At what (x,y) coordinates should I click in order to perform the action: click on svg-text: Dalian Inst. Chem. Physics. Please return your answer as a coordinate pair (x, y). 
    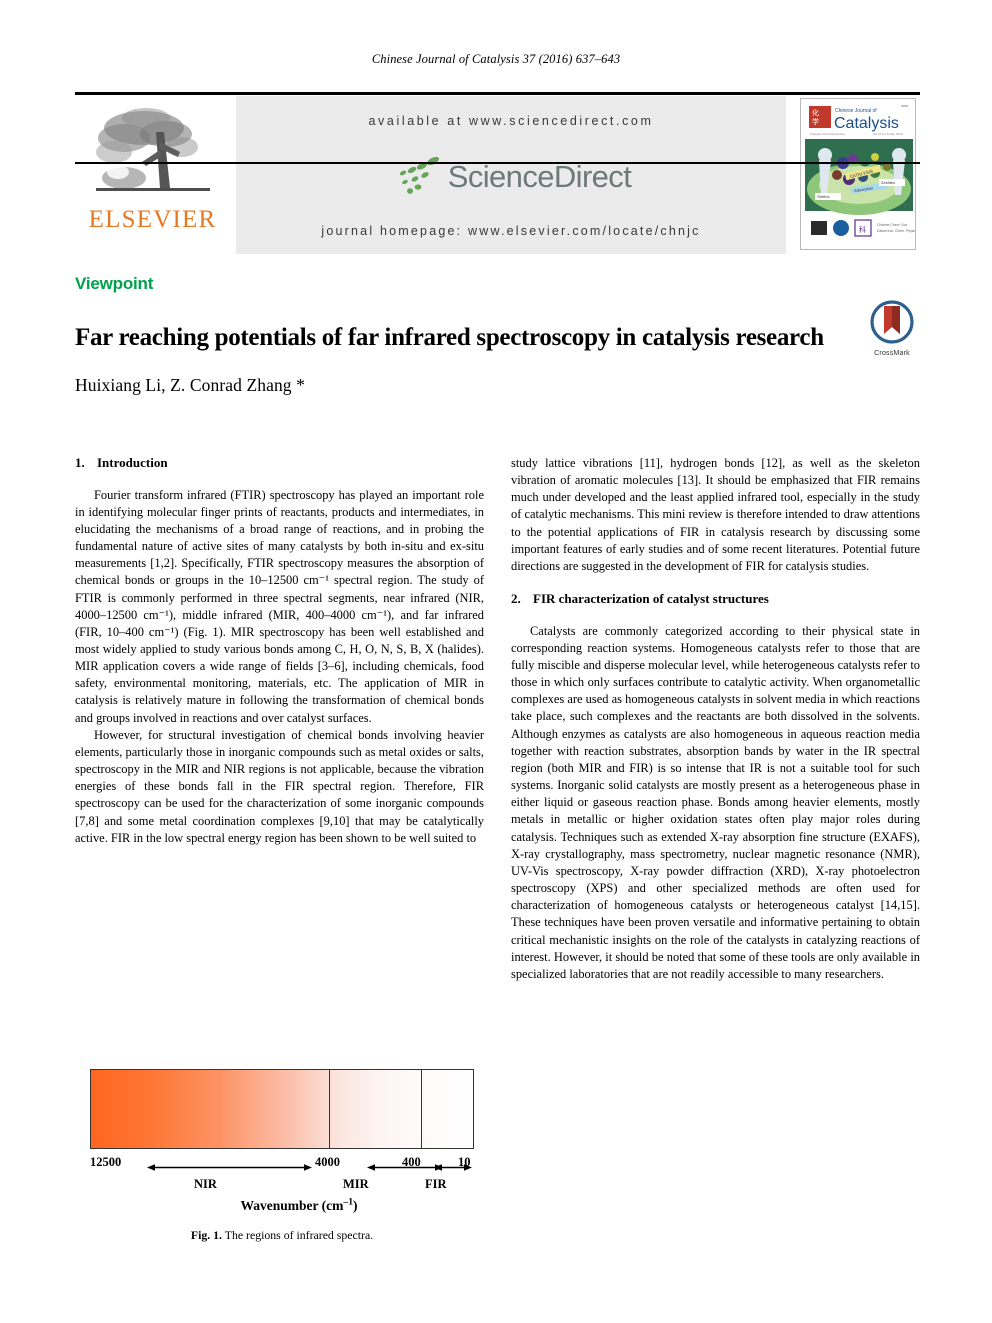
    Looking at the image, I should click on (896, 231).